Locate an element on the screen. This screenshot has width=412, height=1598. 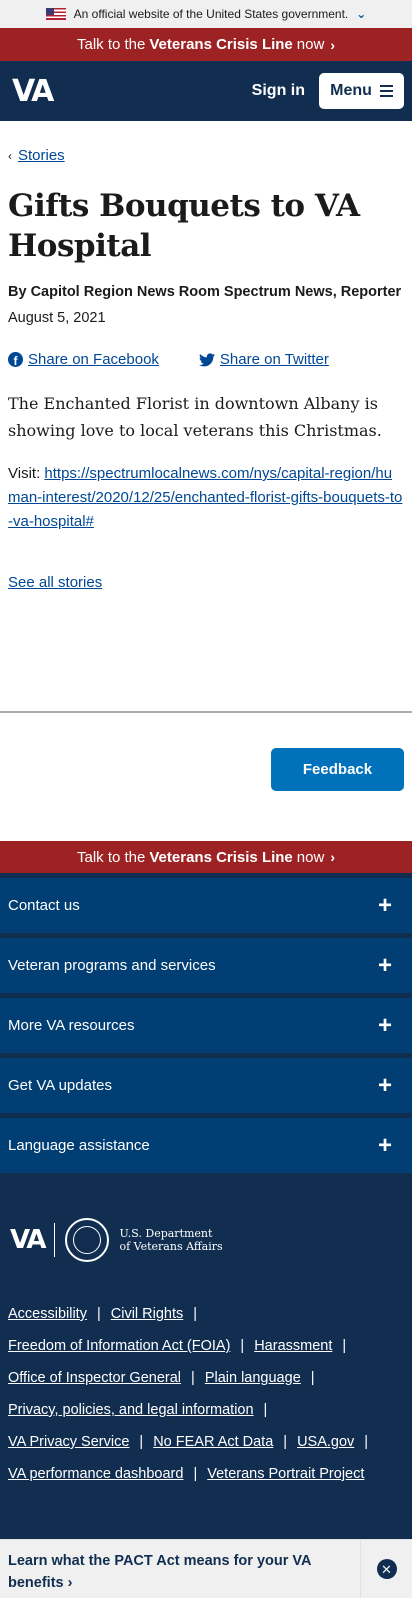
menu-label: Menu is located at coordinates (351, 90).